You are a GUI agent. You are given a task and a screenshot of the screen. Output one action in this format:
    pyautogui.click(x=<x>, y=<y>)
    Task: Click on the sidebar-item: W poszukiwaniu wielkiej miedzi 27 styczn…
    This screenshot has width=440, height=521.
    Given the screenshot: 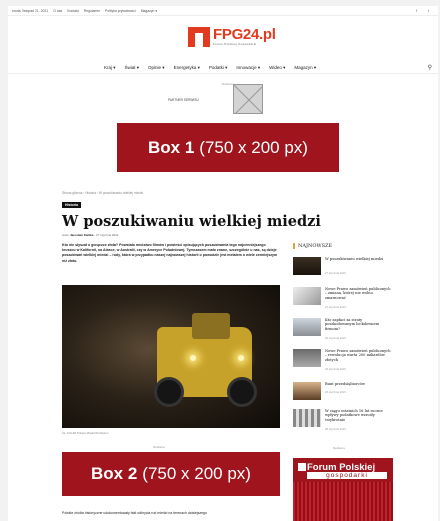 What is the action you would take?
    pyautogui.click(x=343, y=268)
    